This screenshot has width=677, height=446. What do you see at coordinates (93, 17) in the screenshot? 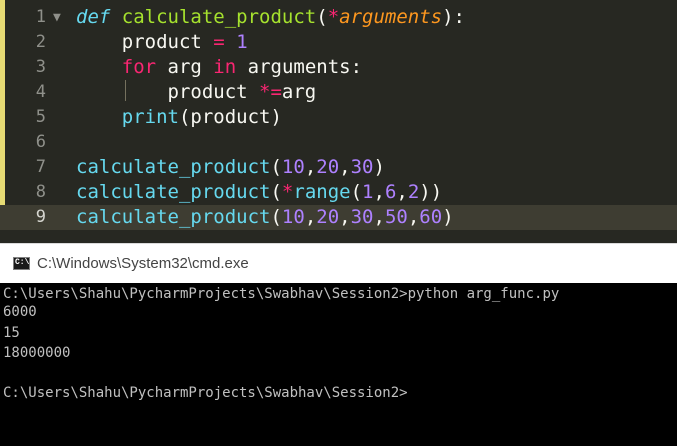
I see `code-token: def` at bounding box center [93, 17].